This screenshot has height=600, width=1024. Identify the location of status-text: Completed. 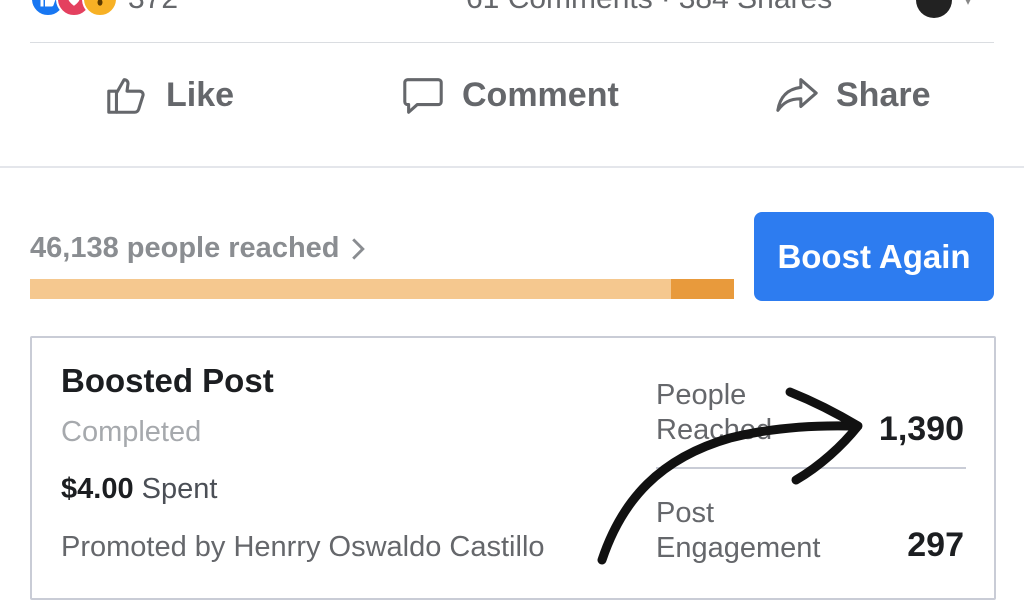
(131, 432).